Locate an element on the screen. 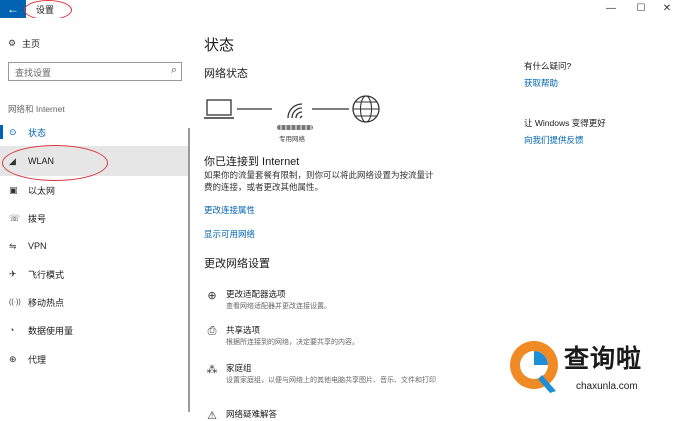 Image resolution: width=682 pixels, height=421 pixels. sidebar-item-label: 移动热点 is located at coordinates (46, 302).